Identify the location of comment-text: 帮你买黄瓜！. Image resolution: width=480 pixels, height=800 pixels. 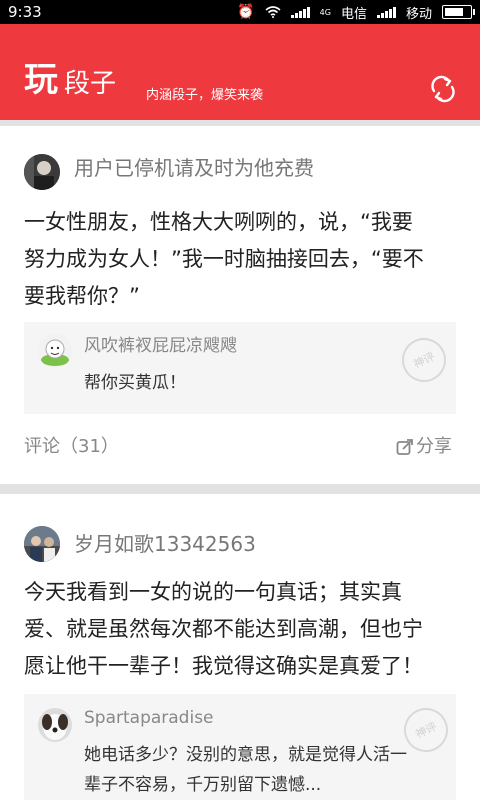
(135, 383).